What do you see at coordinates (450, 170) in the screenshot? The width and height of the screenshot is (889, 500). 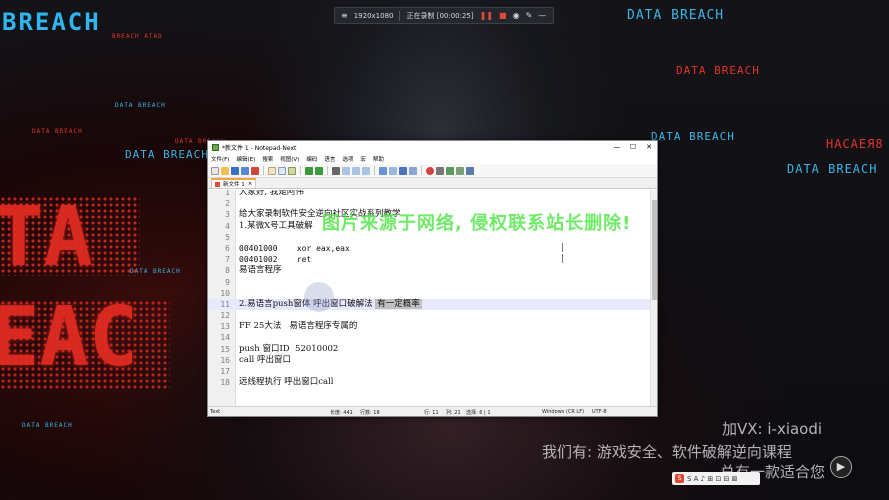 I see `play-macro-icon` at bounding box center [450, 170].